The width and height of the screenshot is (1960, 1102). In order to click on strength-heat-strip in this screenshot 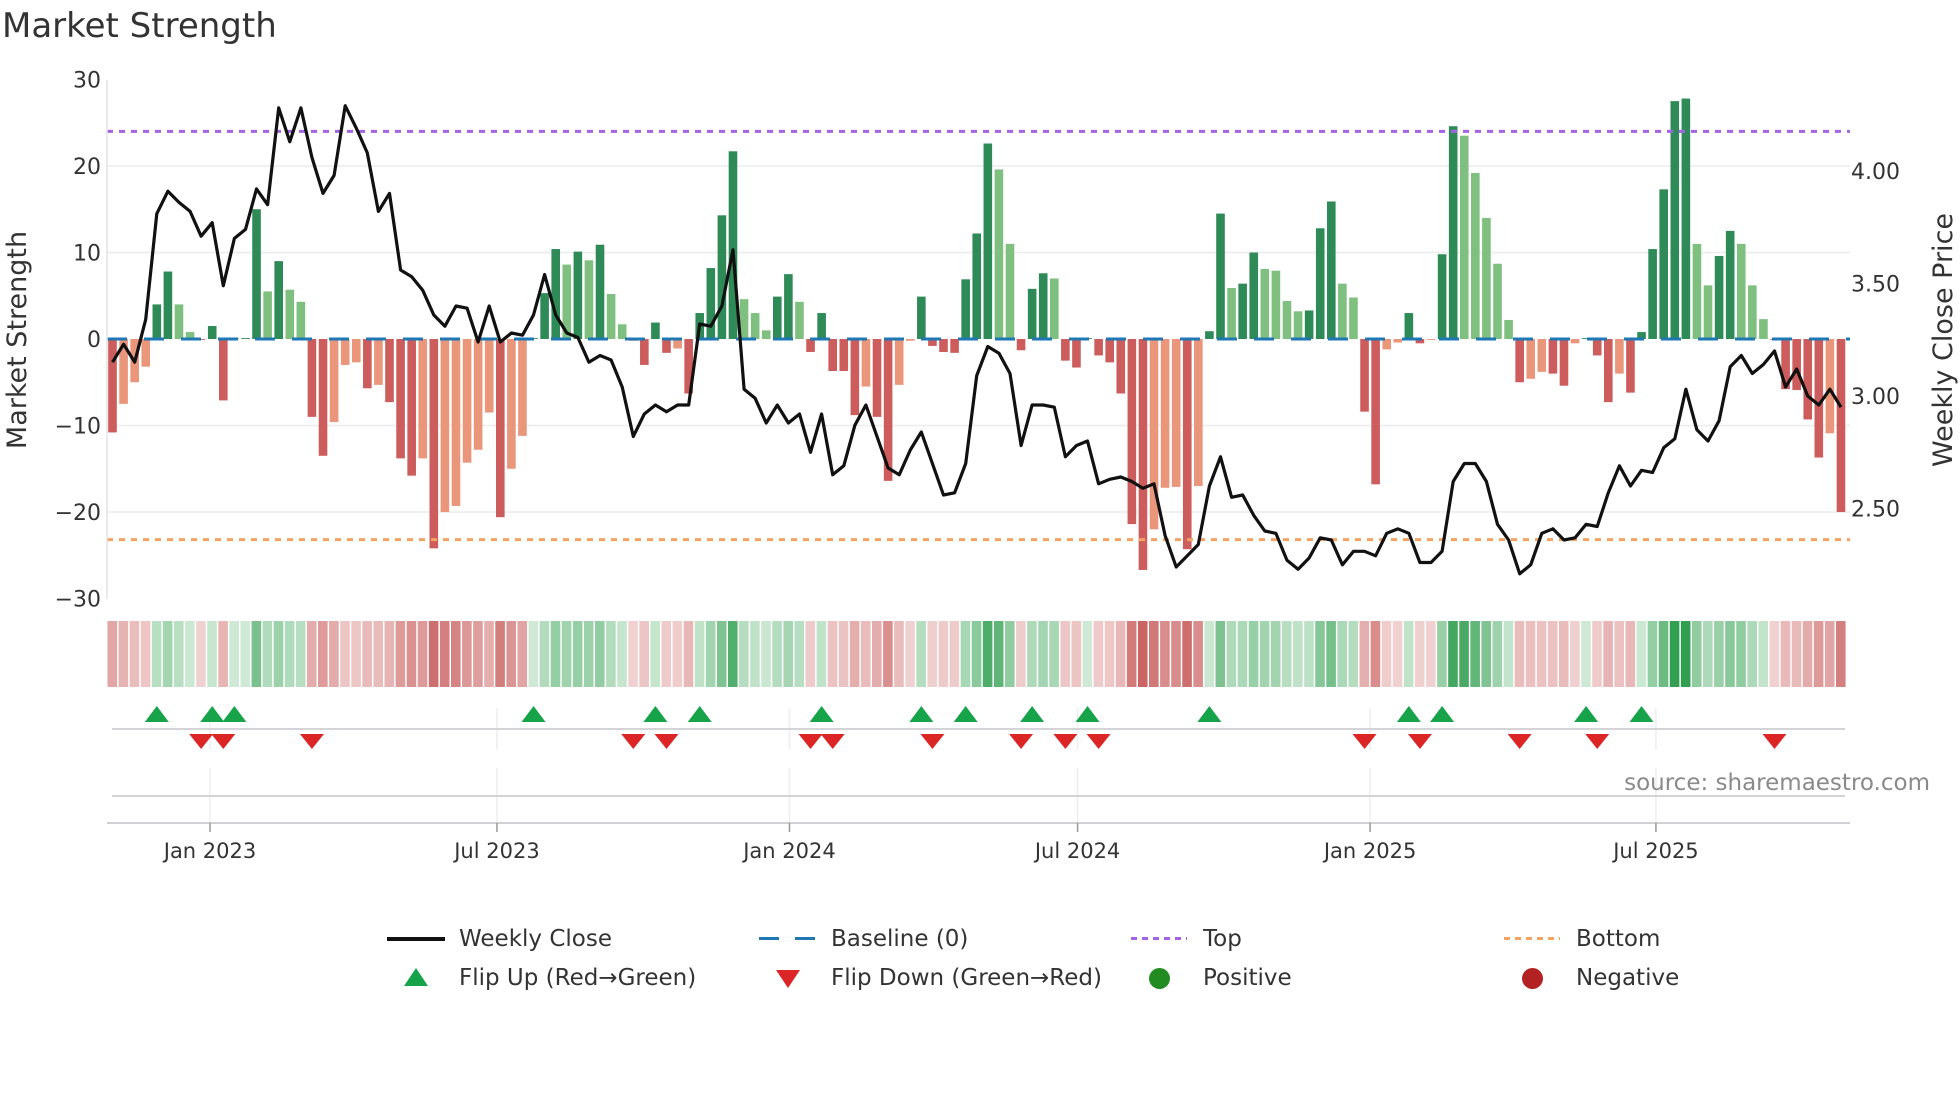, I will do `click(976, 654)`.